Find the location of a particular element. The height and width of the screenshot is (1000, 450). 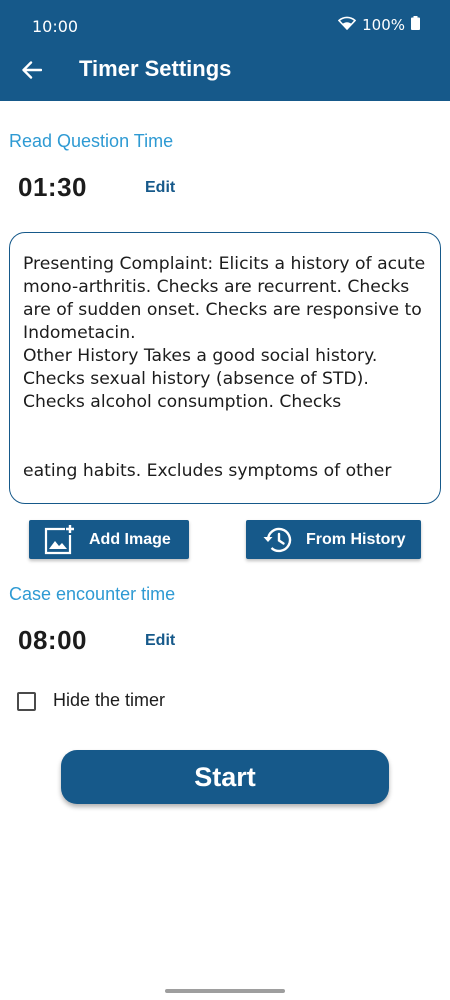

arrow-left-icon is located at coordinates (32, 70).